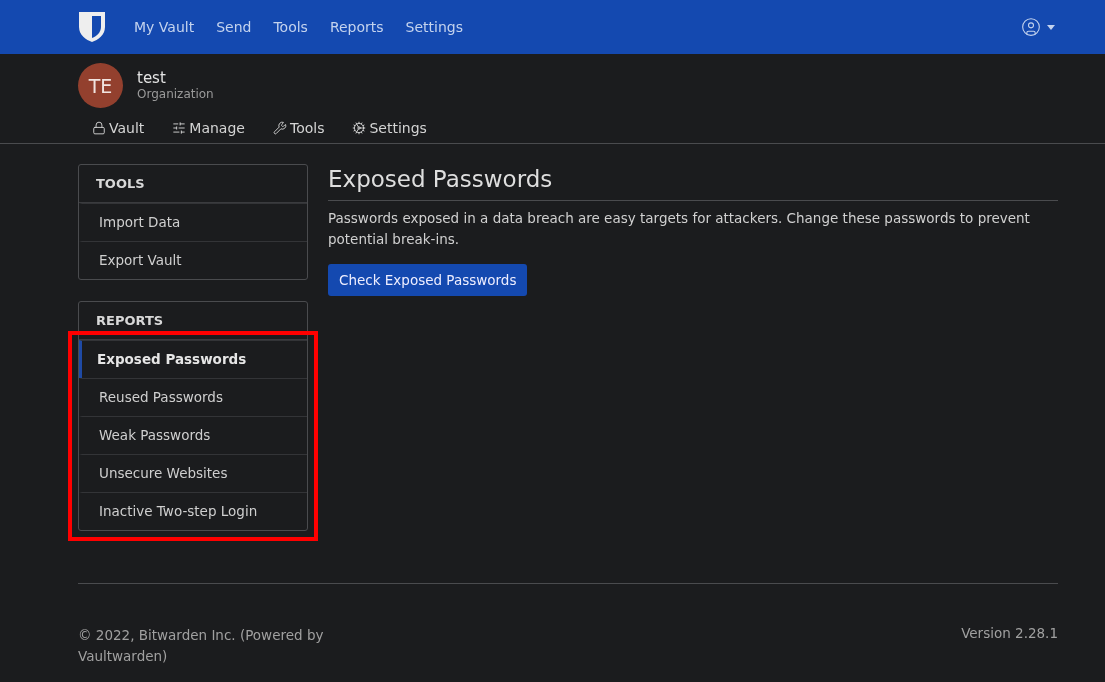 The width and height of the screenshot is (1105, 682). I want to click on caret-icon, so click(1051, 27).